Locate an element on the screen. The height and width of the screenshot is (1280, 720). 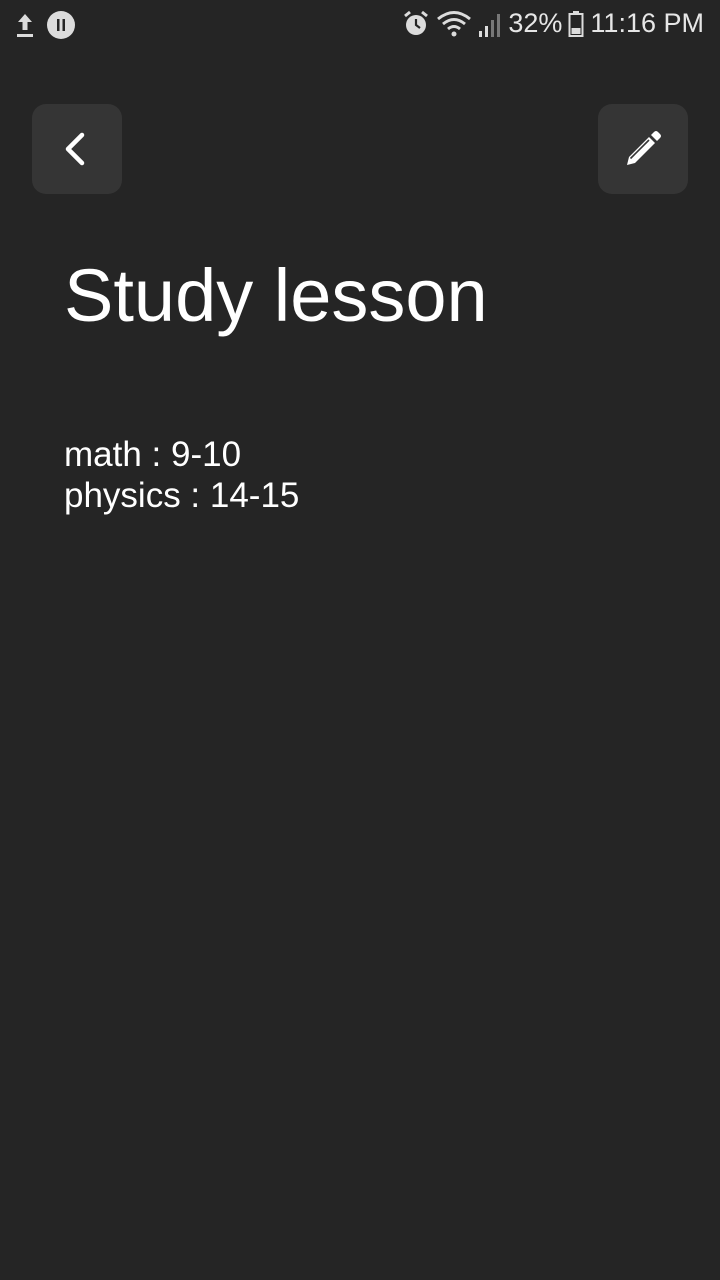
alarm-icon is located at coordinates (416, 22).